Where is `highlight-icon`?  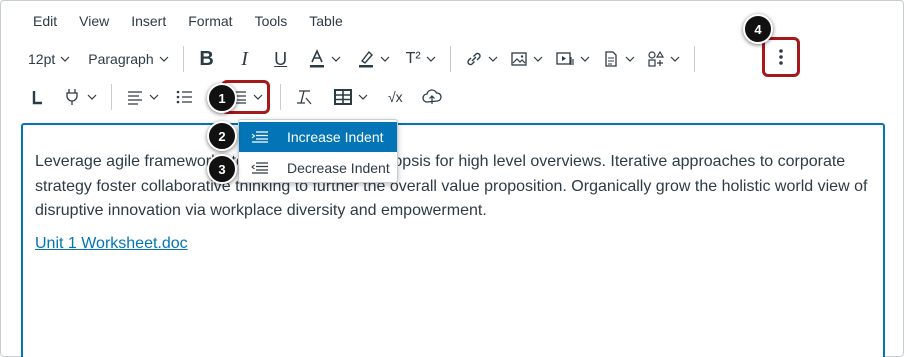 highlight-icon is located at coordinates (365, 59).